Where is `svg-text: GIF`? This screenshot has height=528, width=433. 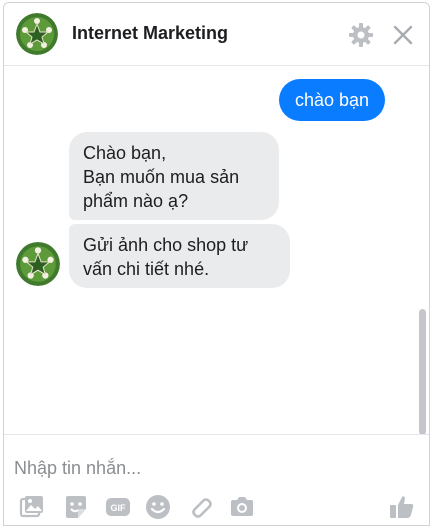 svg-text: GIF is located at coordinates (119, 508).